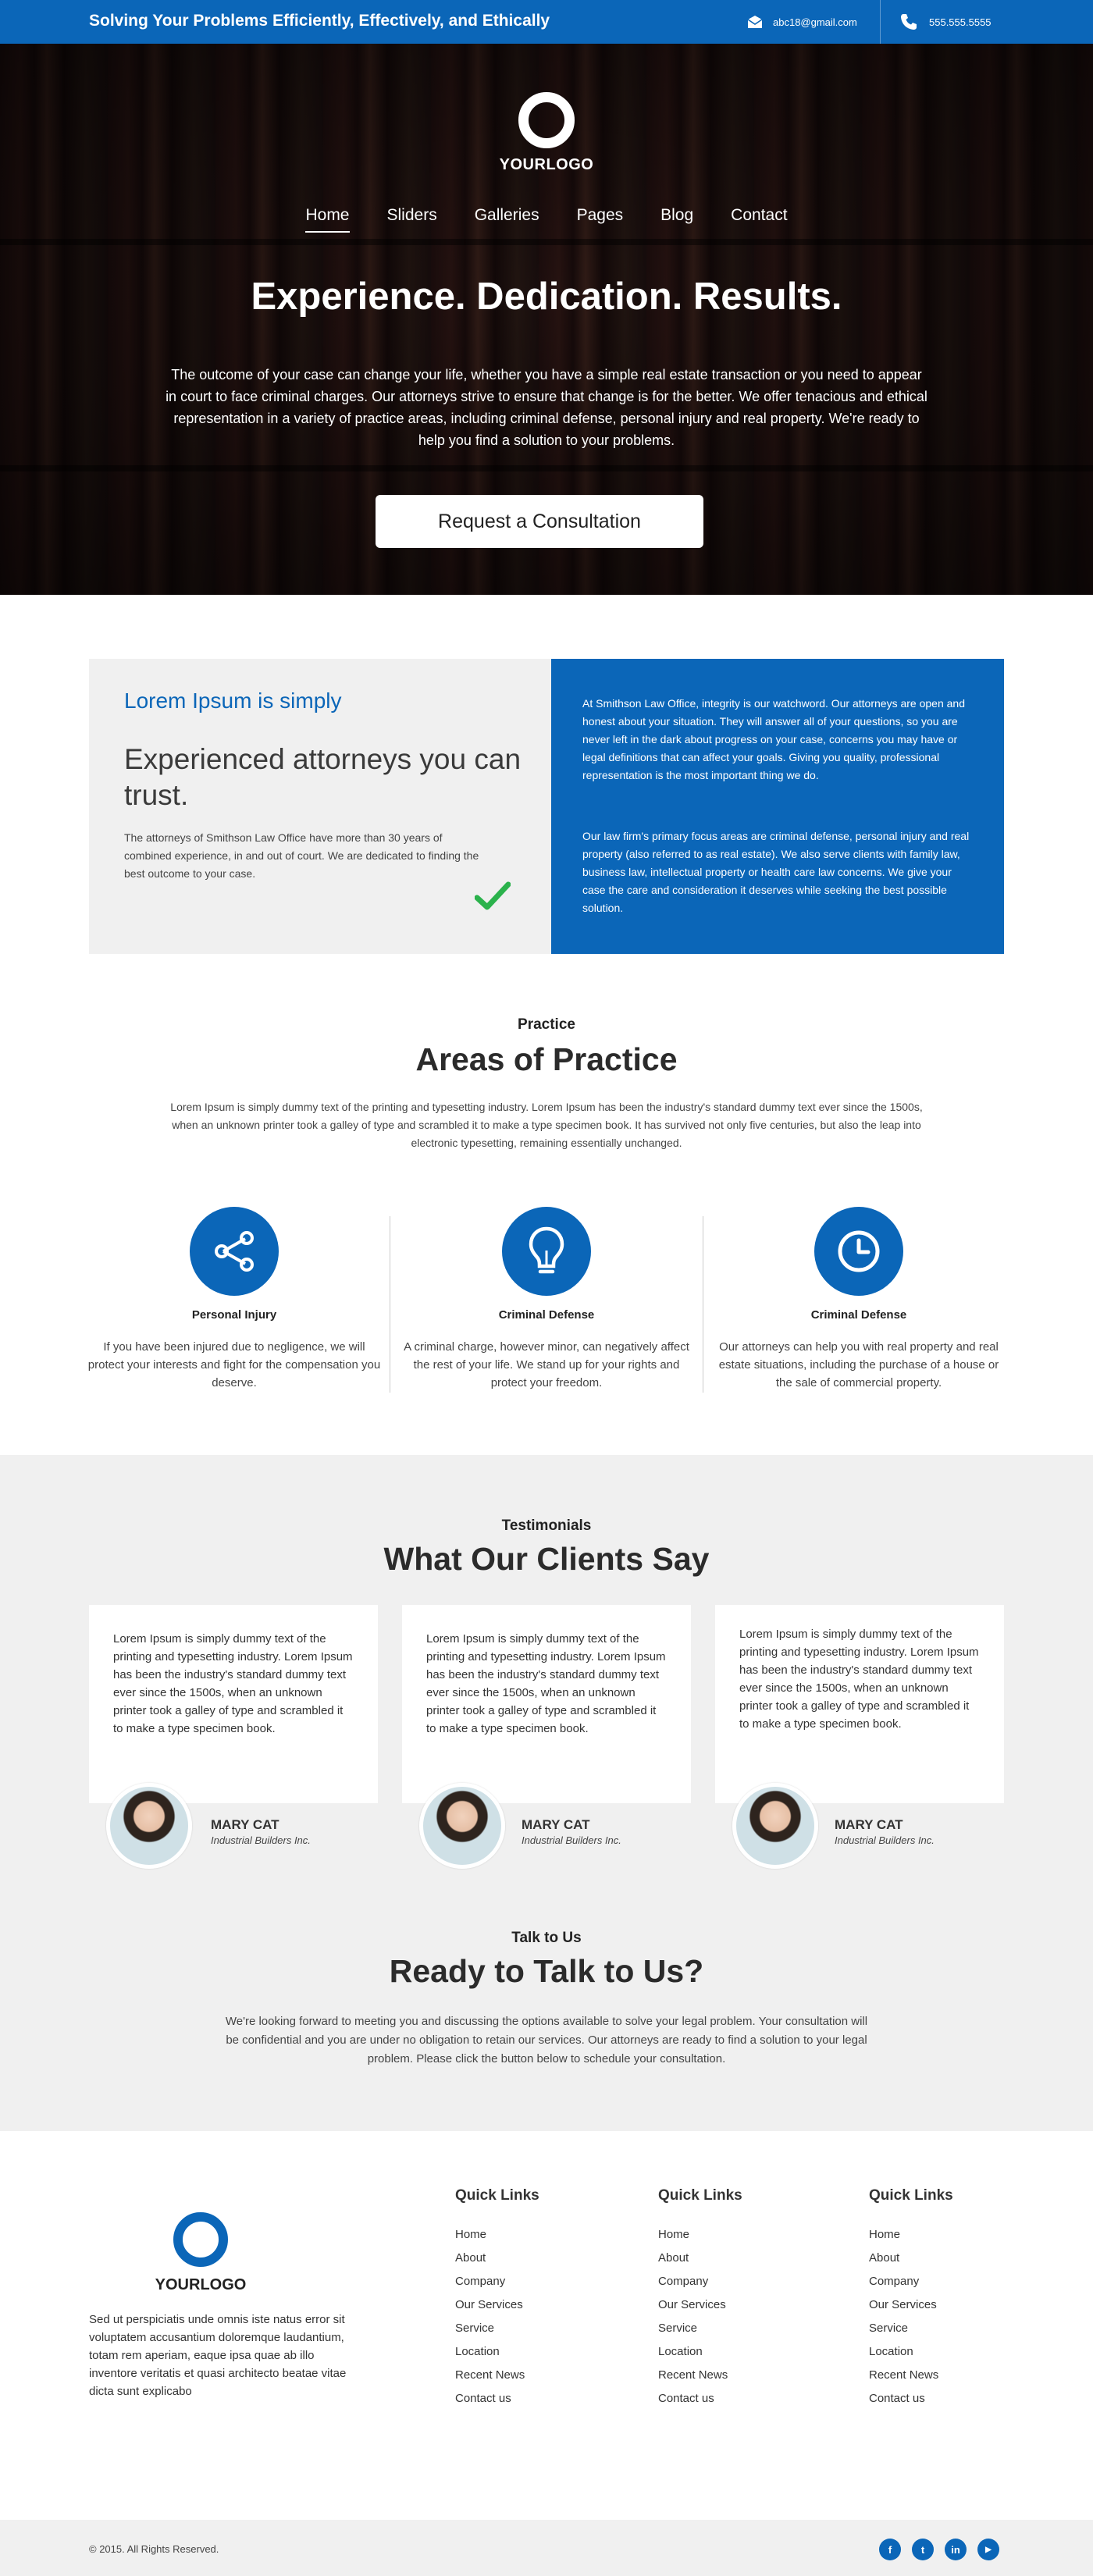 Image resolution: width=1093 pixels, height=2576 pixels. Describe the element at coordinates (546, 1559) in the screenshot. I see `testimonials-title: What Our Clients Say` at that location.